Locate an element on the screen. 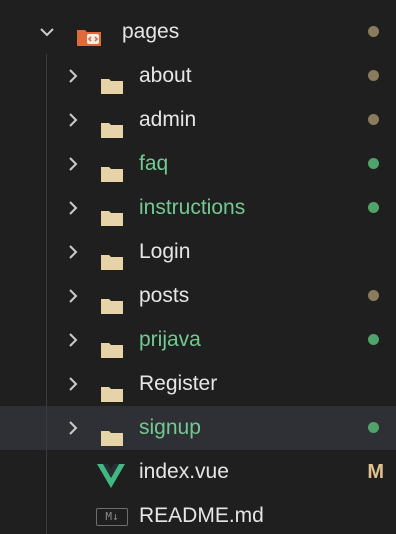 This screenshot has width=396, height=534. tree-item-label: README.md is located at coordinates (201, 515).